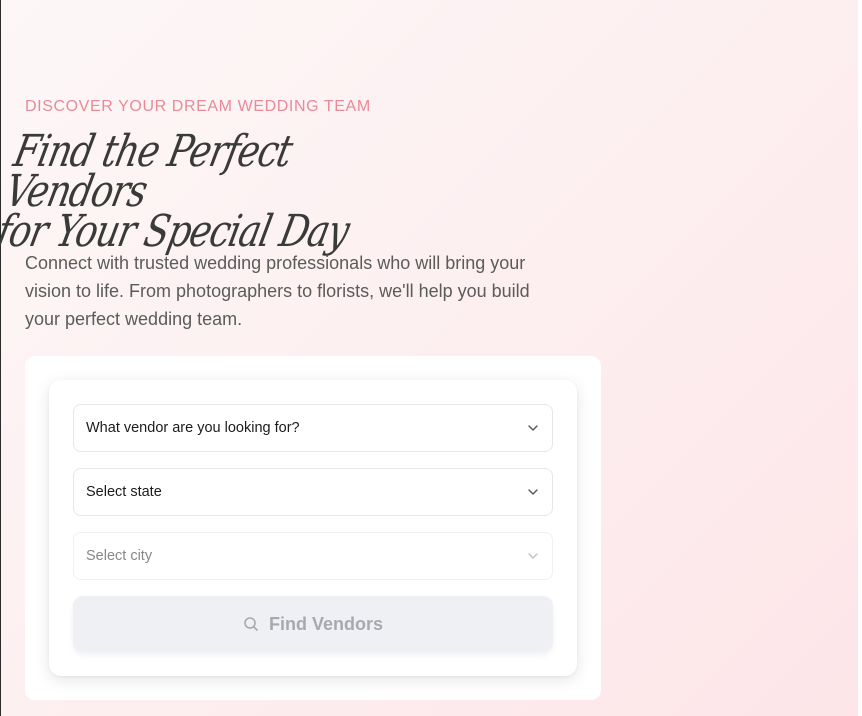  I want to click on window-edge, so click(0, 358).